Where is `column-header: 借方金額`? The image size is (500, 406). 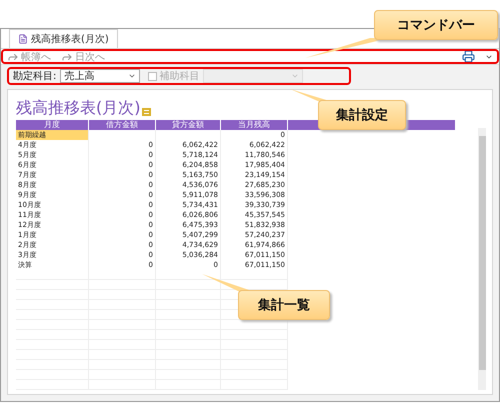 column-header: 借方金額 is located at coordinates (122, 125).